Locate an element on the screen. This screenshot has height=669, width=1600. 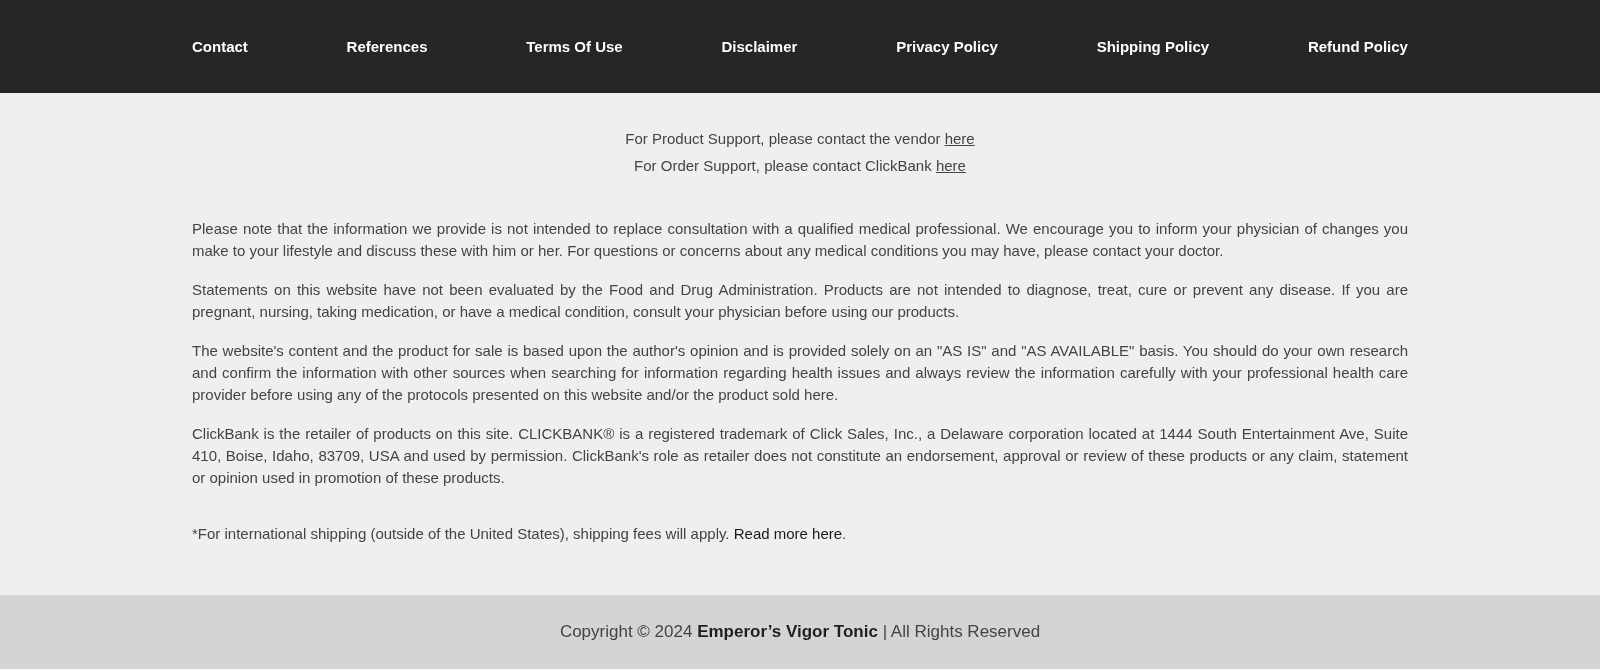
disclaimer-paragraph: Statements on this website have not been evaluated by the Food and Drug Administration. Products are not intended to diagnose, treat, cure or prevent any disease. If you are pregnant, nursing, taking medication, or have a medical condition, consult your physician before using our products. is located at coordinates (800, 301).